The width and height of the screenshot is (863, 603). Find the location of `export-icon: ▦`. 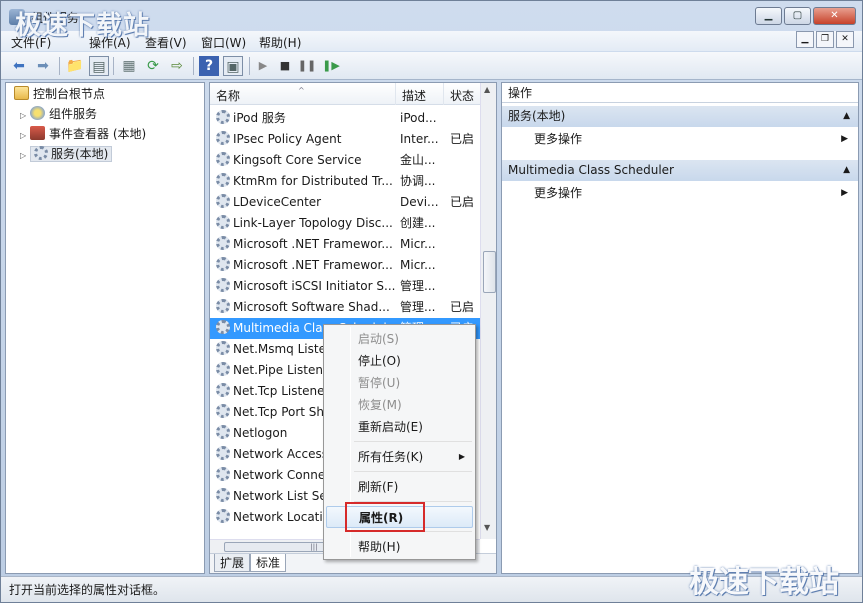

export-icon: ▦ is located at coordinates (129, 66).